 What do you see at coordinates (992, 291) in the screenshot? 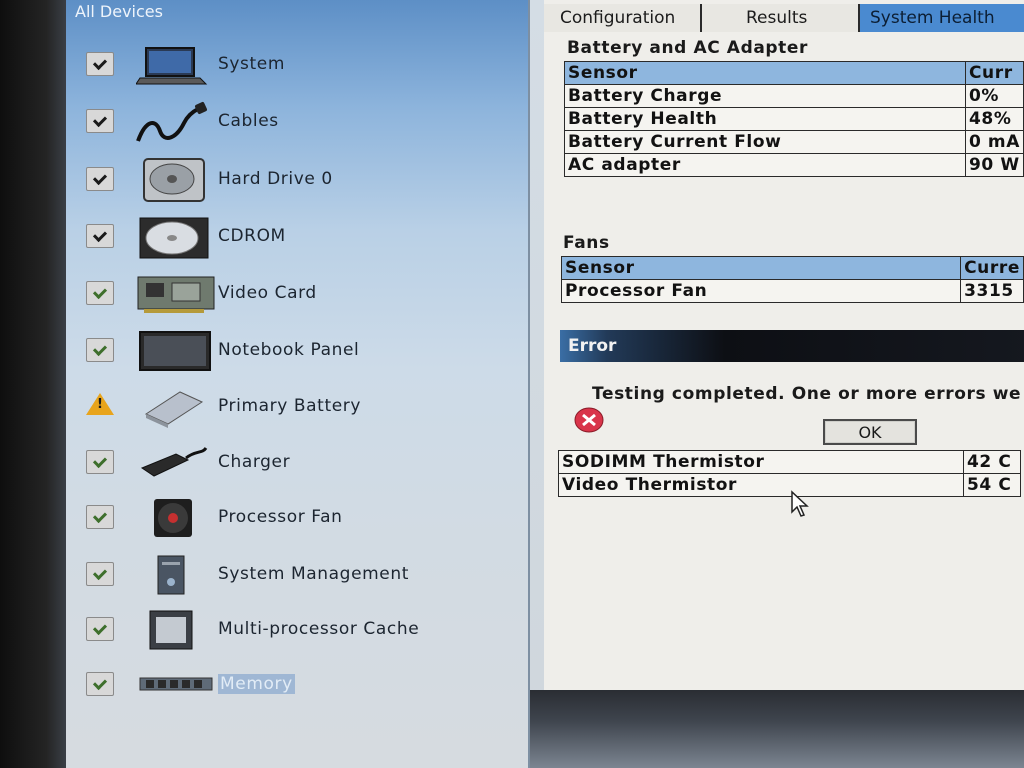
I see `sensor-value: 3315` at bounding box center [992, 291].